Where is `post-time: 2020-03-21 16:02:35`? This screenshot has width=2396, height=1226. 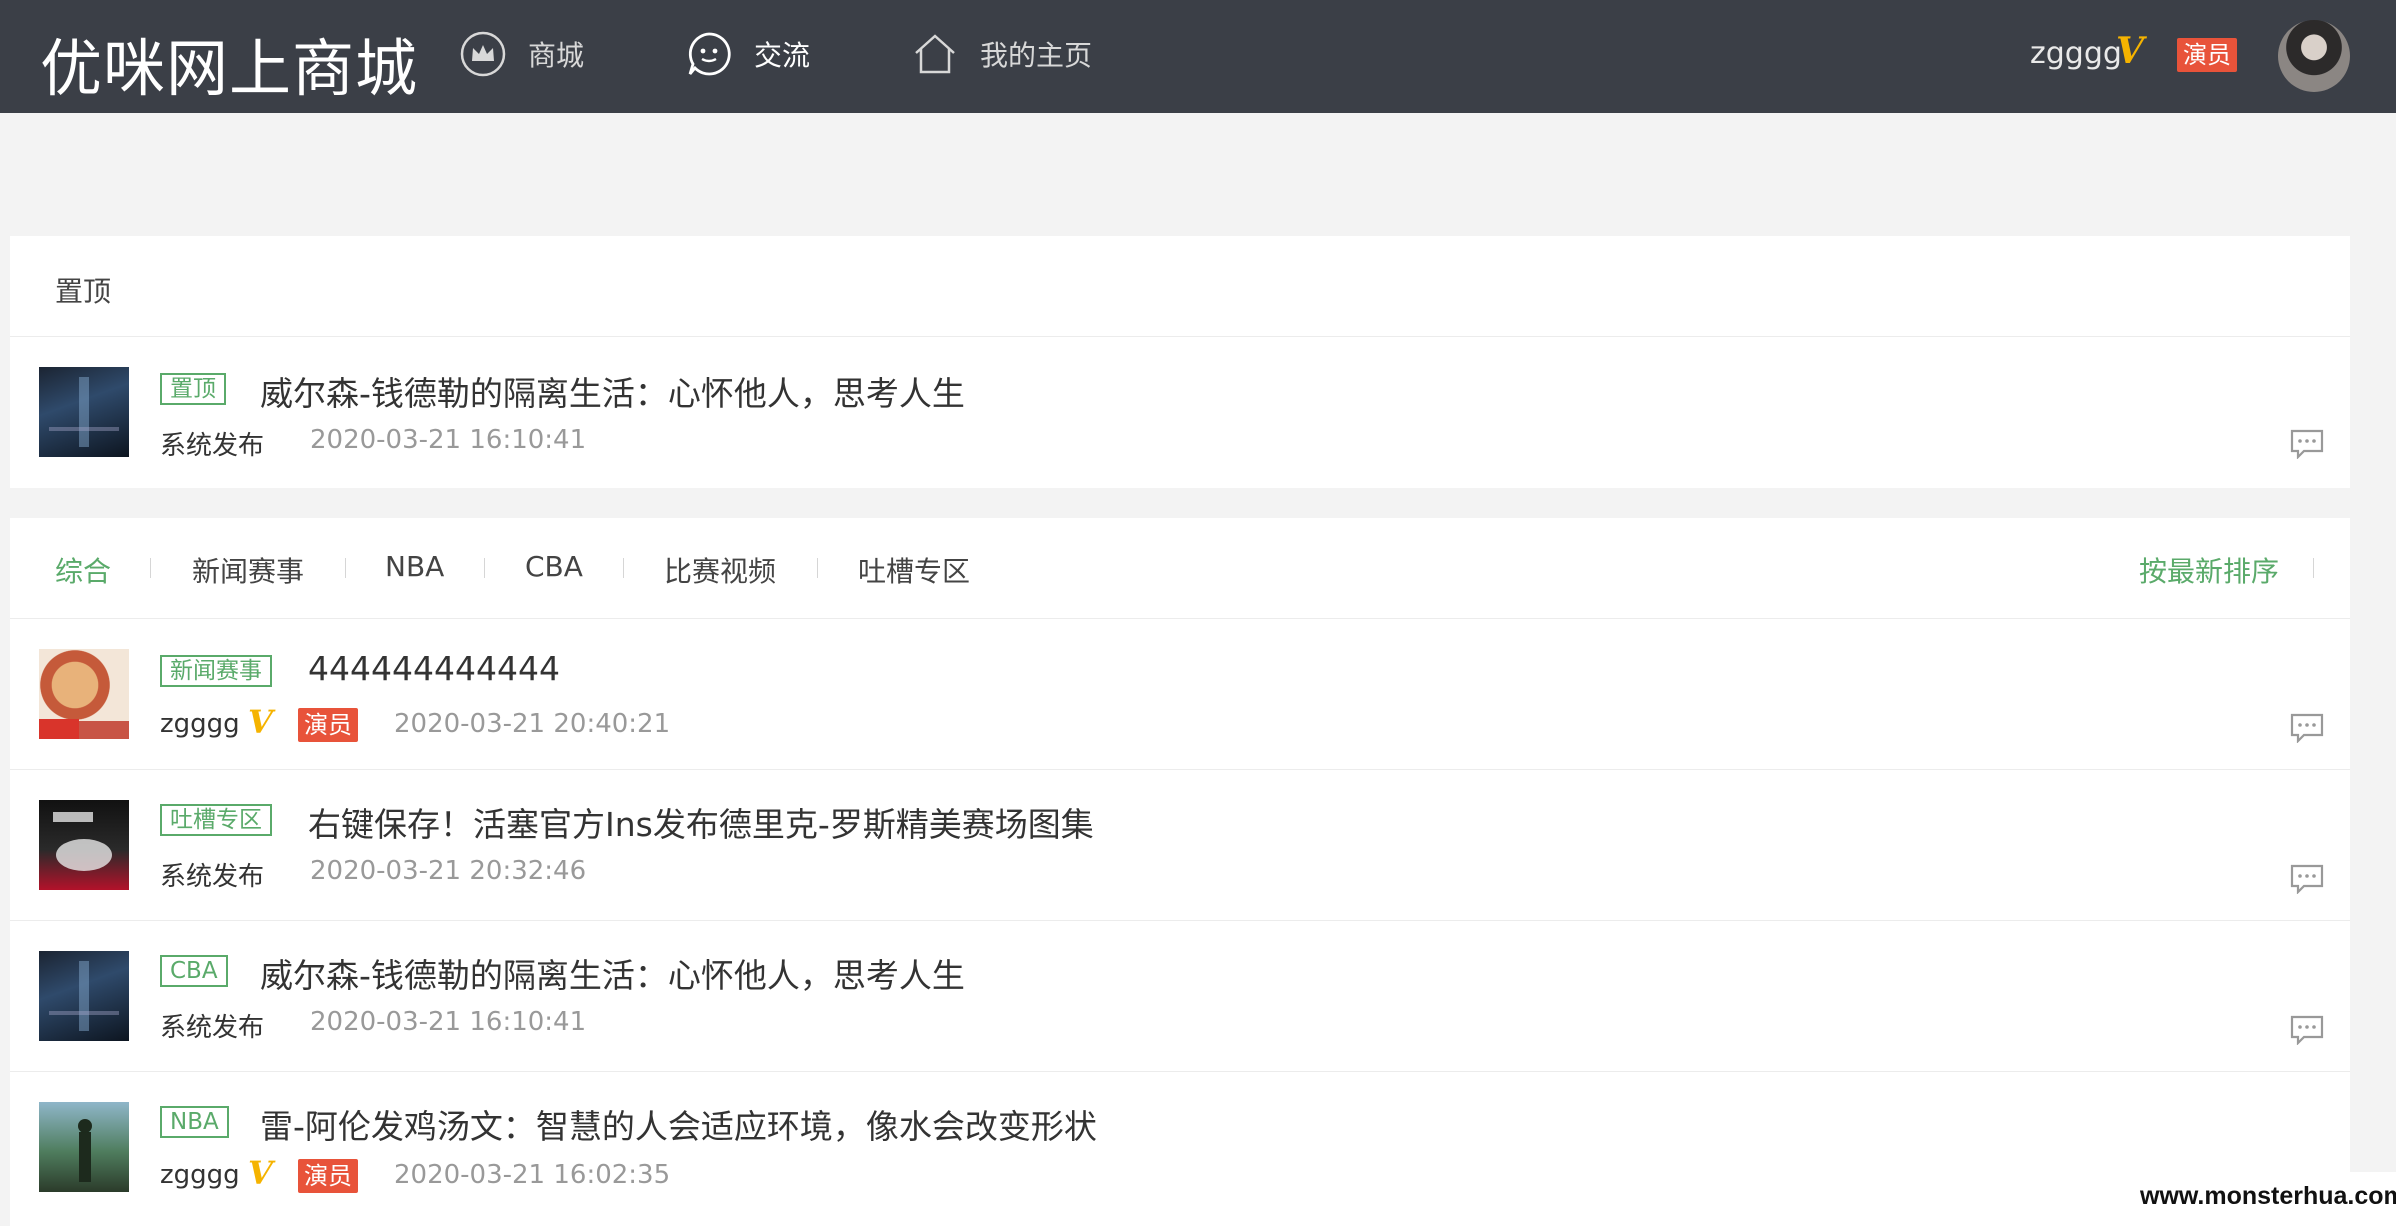
post-time: 2020-03-21 16:02:35 is located at coordinates (532, 1175).